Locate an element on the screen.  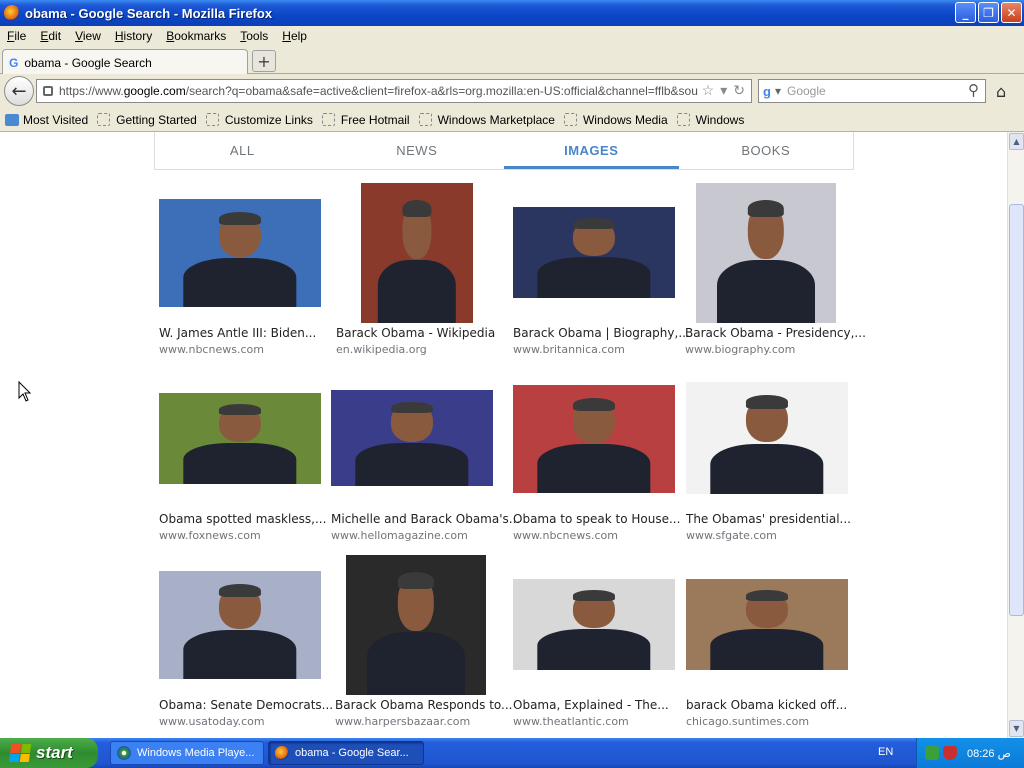
bookmark-label: Customize Links is located at coordinates (268, 119).